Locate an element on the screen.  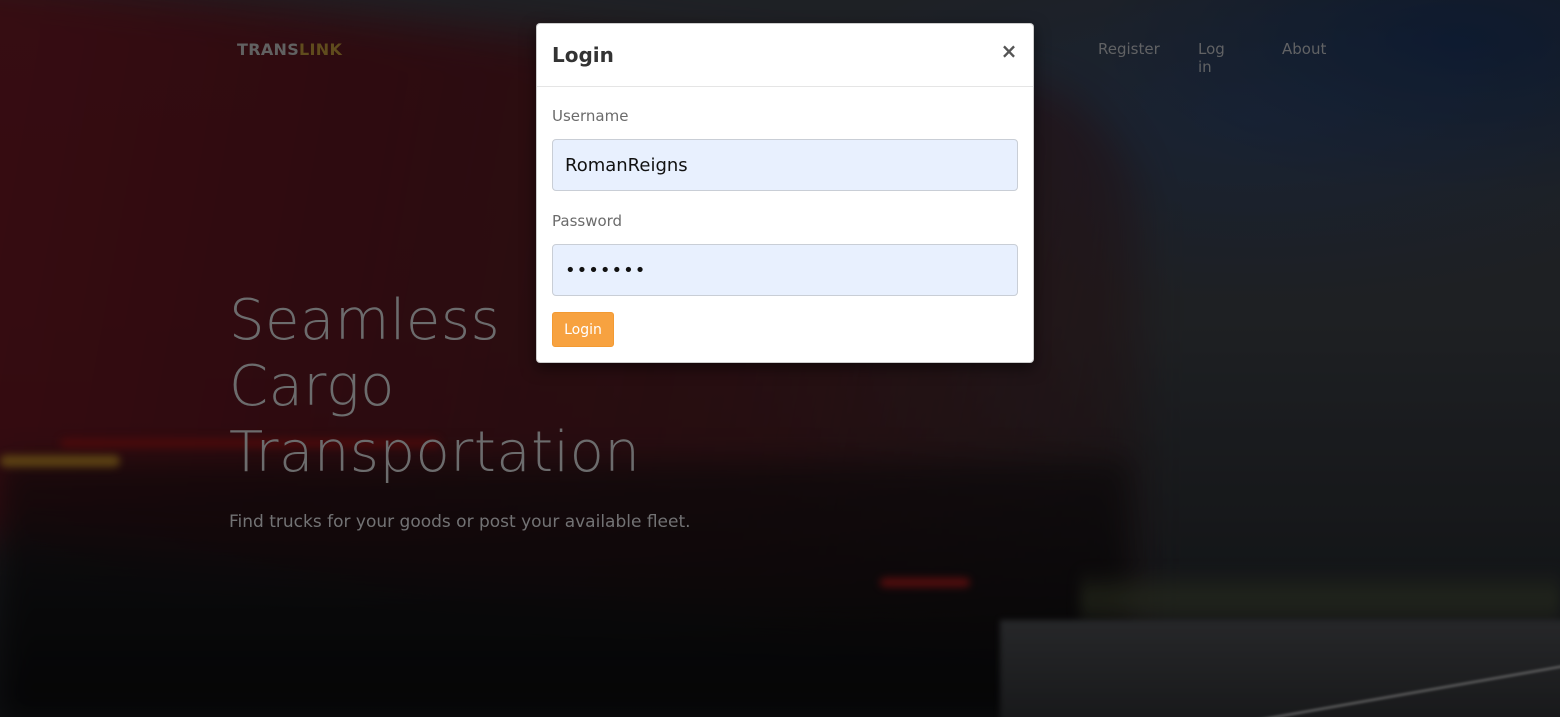
username-label: Username is located at coordinates (590, 116).